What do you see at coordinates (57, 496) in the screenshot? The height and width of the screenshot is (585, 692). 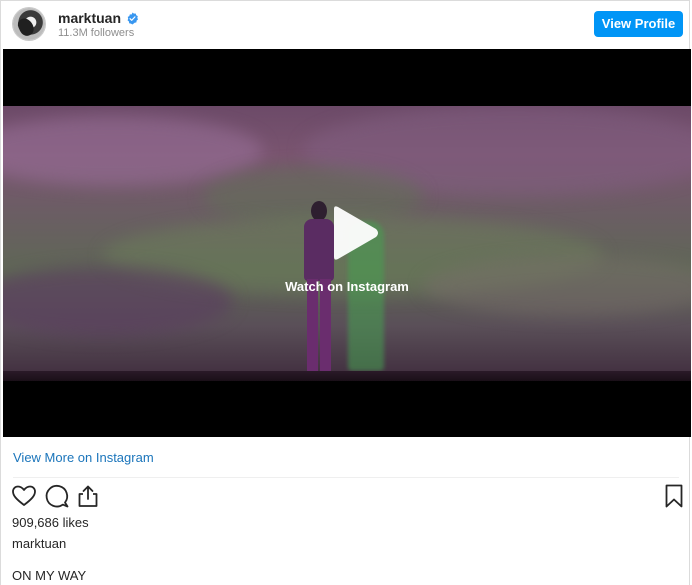 I see `comment-icon` at bounding box center [57, 496].